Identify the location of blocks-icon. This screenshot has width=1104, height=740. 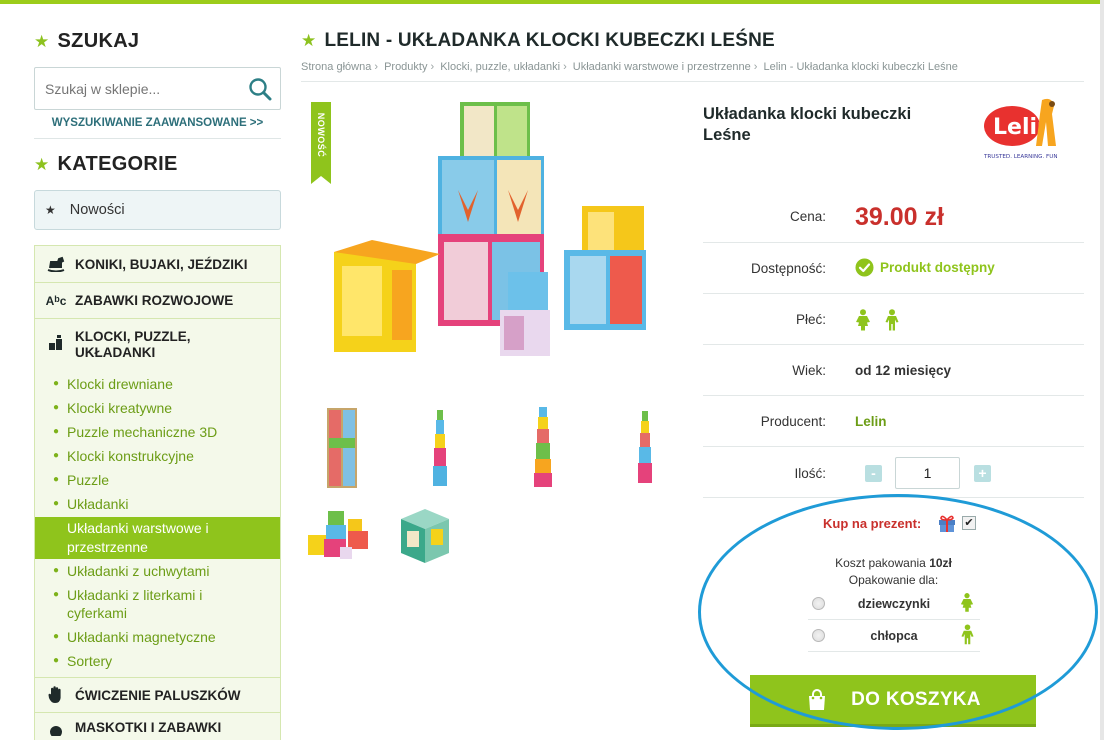
(56, 343).